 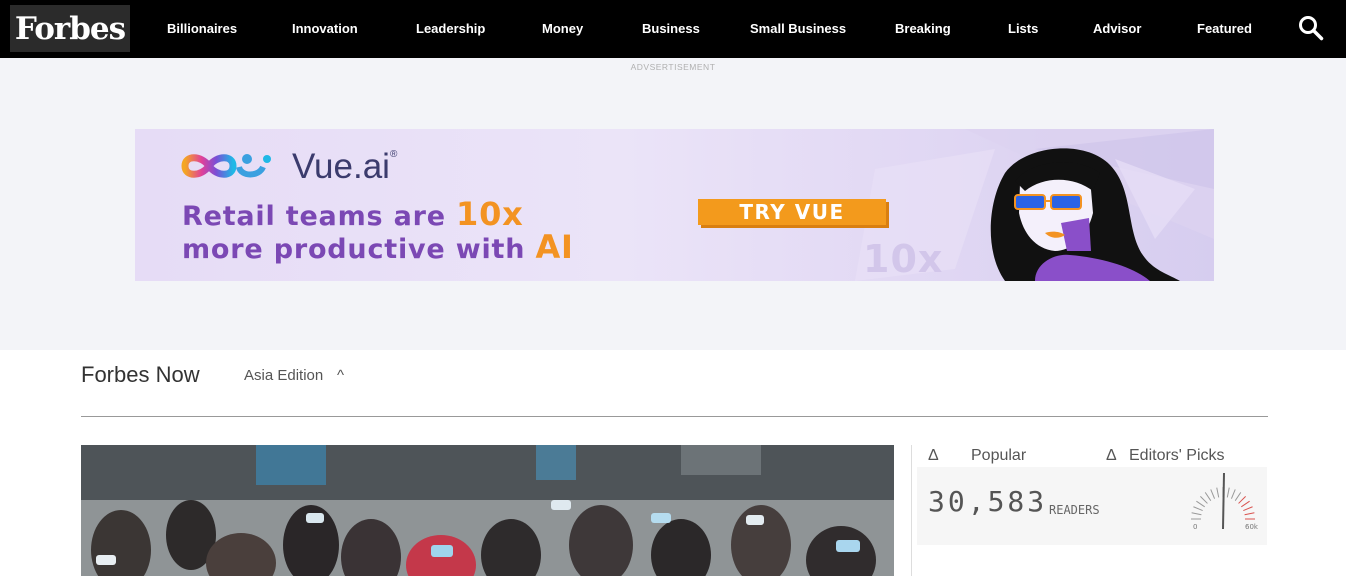 I want to click on search-icon, so click(x=1311, y=28).